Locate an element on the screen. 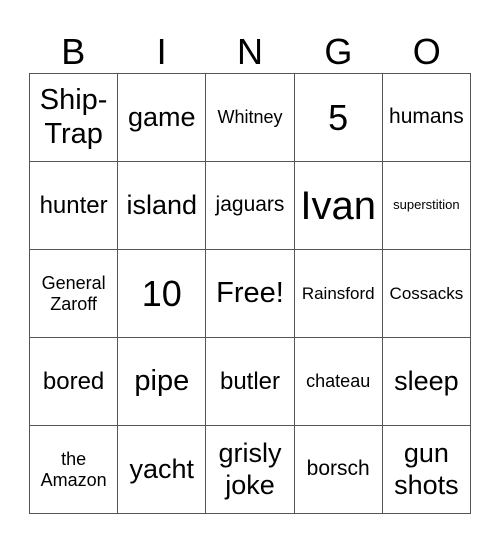 The image size is (500, 544). bingo-cell: sleep is located at coordinates (426, 382).